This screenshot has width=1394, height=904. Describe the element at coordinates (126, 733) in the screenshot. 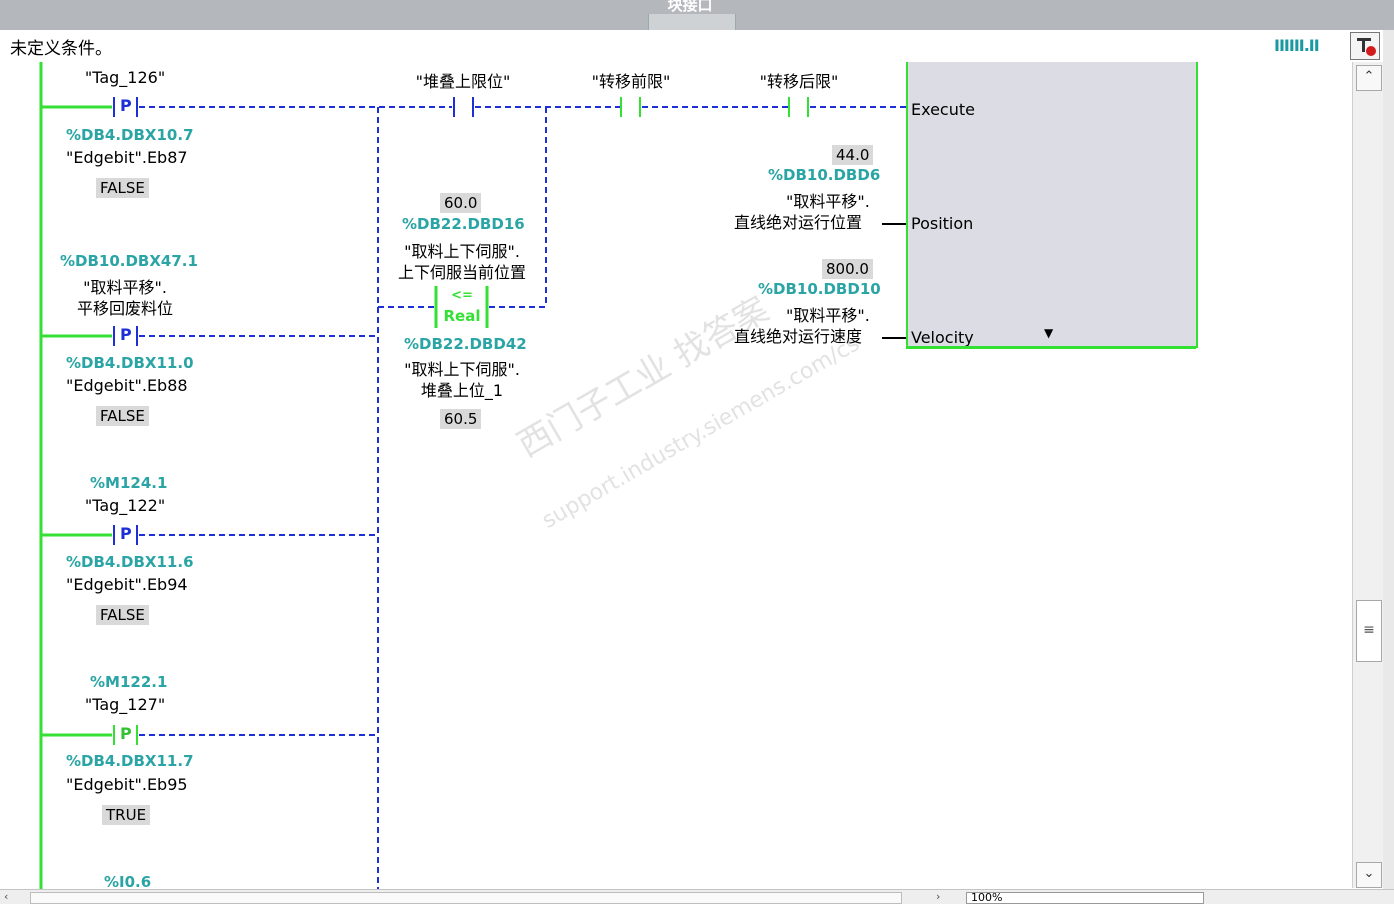

I see `contact-p-4: P` at that location.